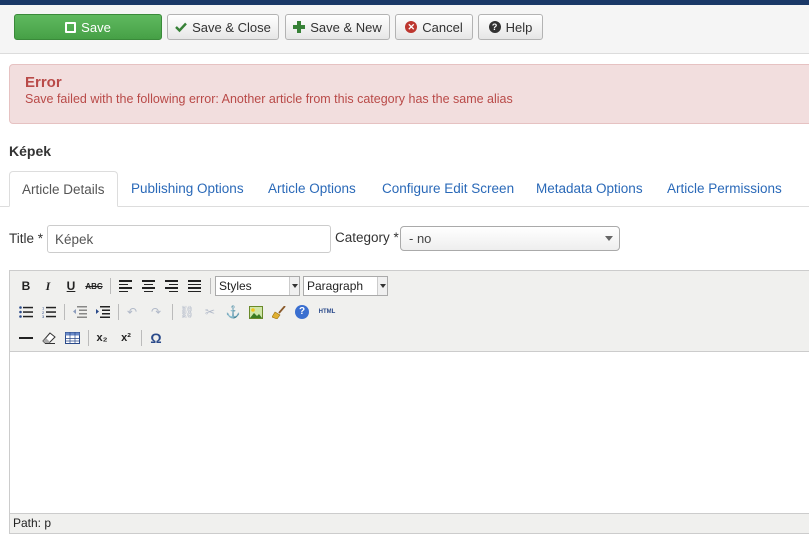 This screenshot has height=535, width=809. I want to click on subscript-button: x₂, so click(102, 338).